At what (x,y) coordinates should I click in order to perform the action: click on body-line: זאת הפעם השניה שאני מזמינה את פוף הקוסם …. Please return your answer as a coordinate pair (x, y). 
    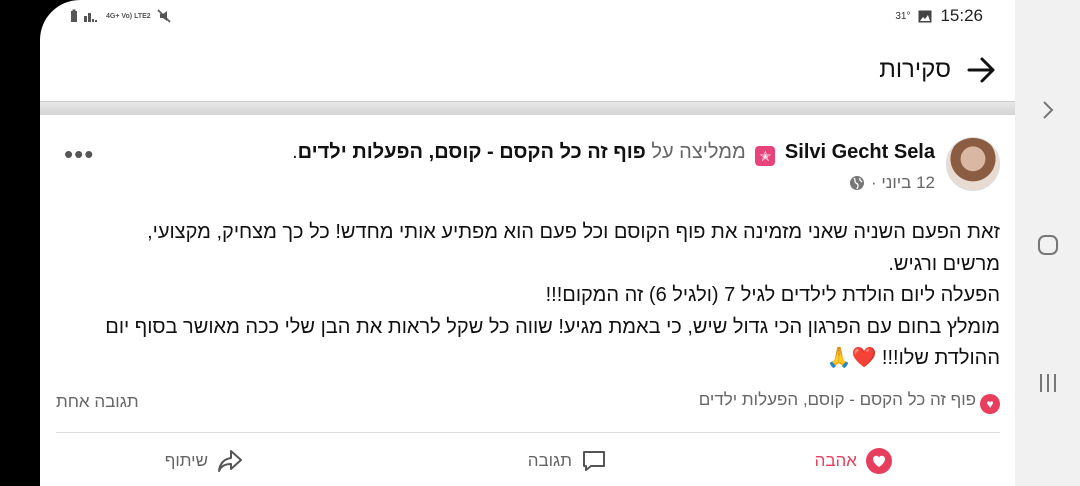
    Looking at the image, I should click on (573, 232).